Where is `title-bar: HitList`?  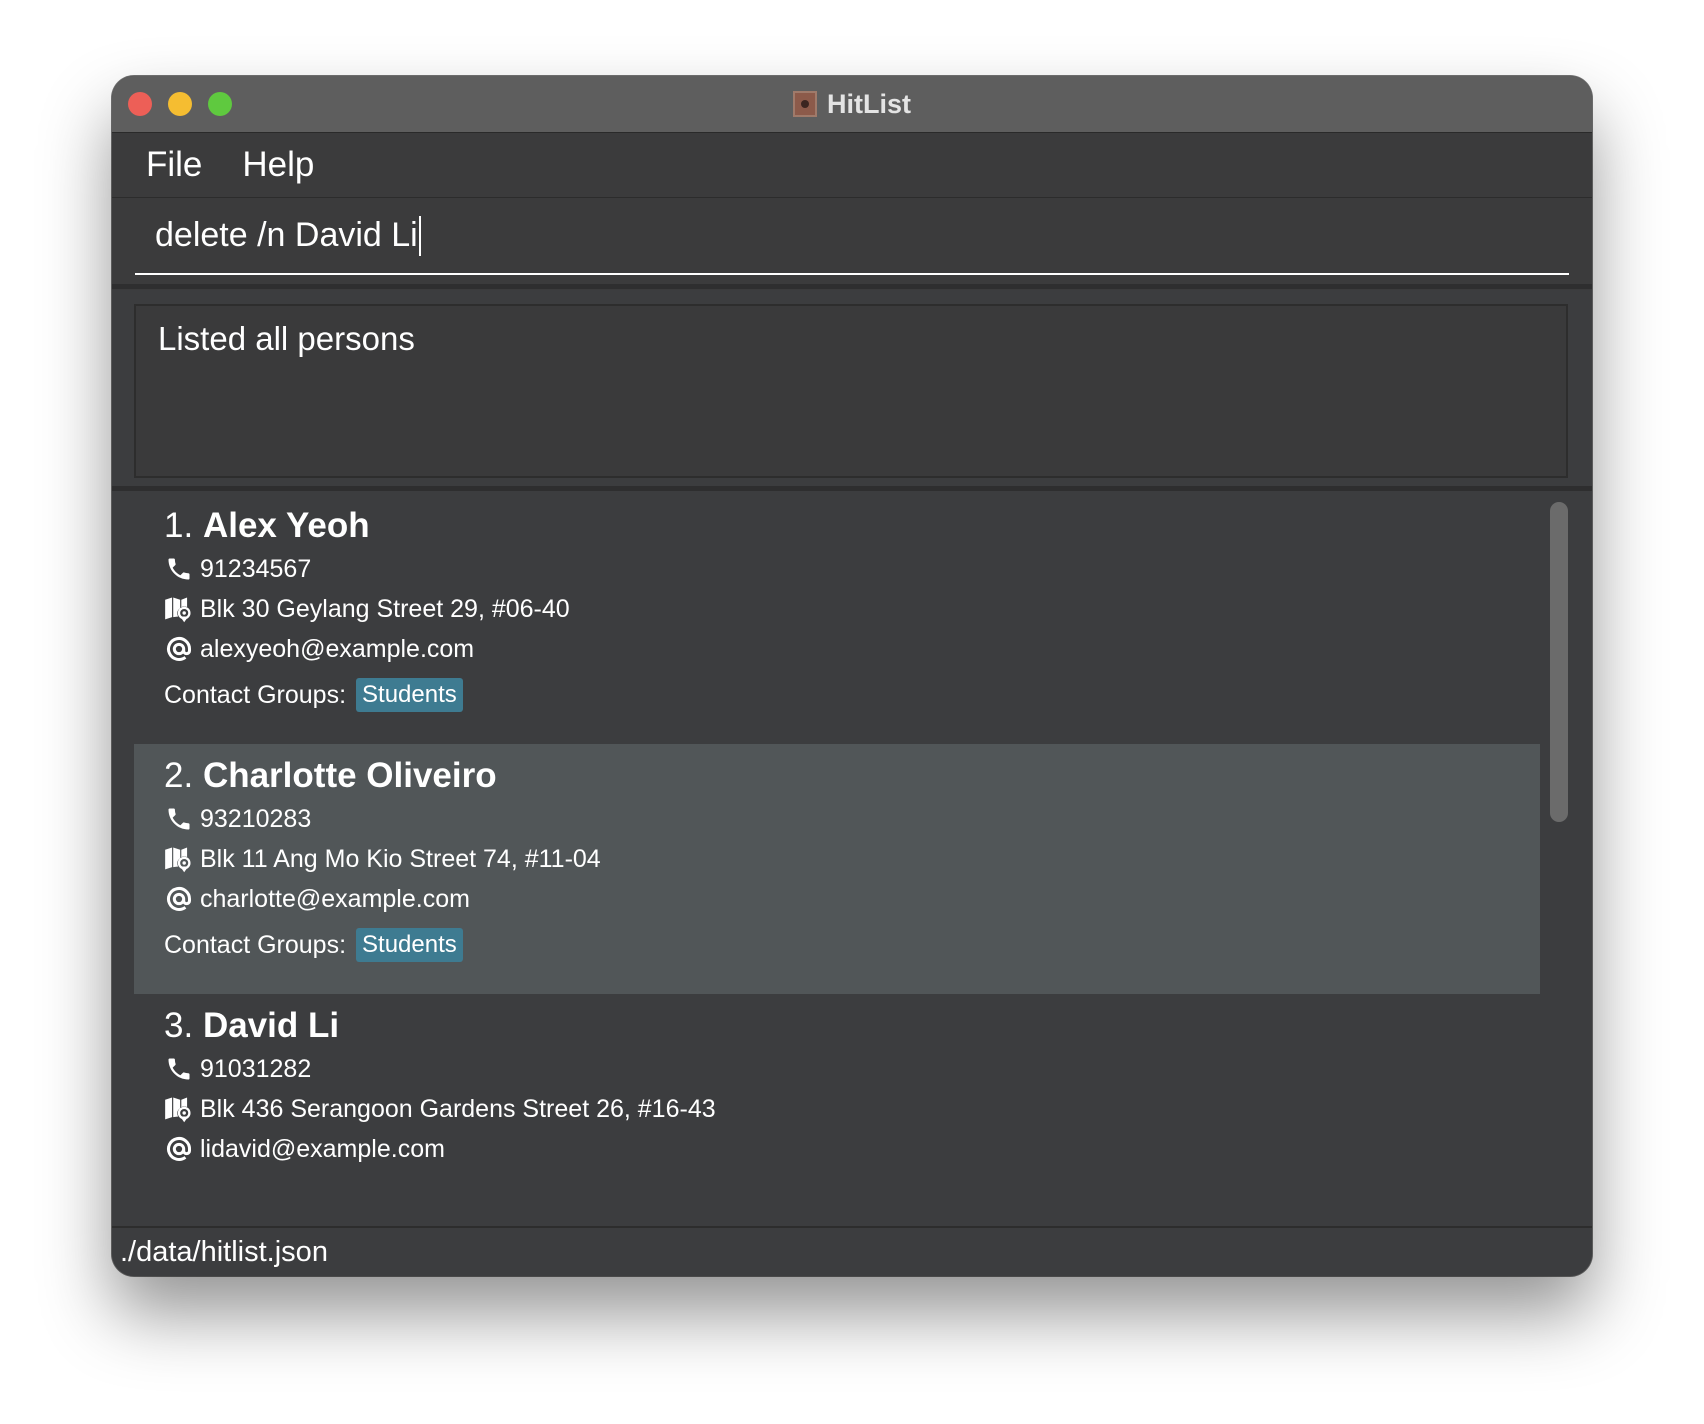
title-bar: HitList is located at coordinates (852, 104).